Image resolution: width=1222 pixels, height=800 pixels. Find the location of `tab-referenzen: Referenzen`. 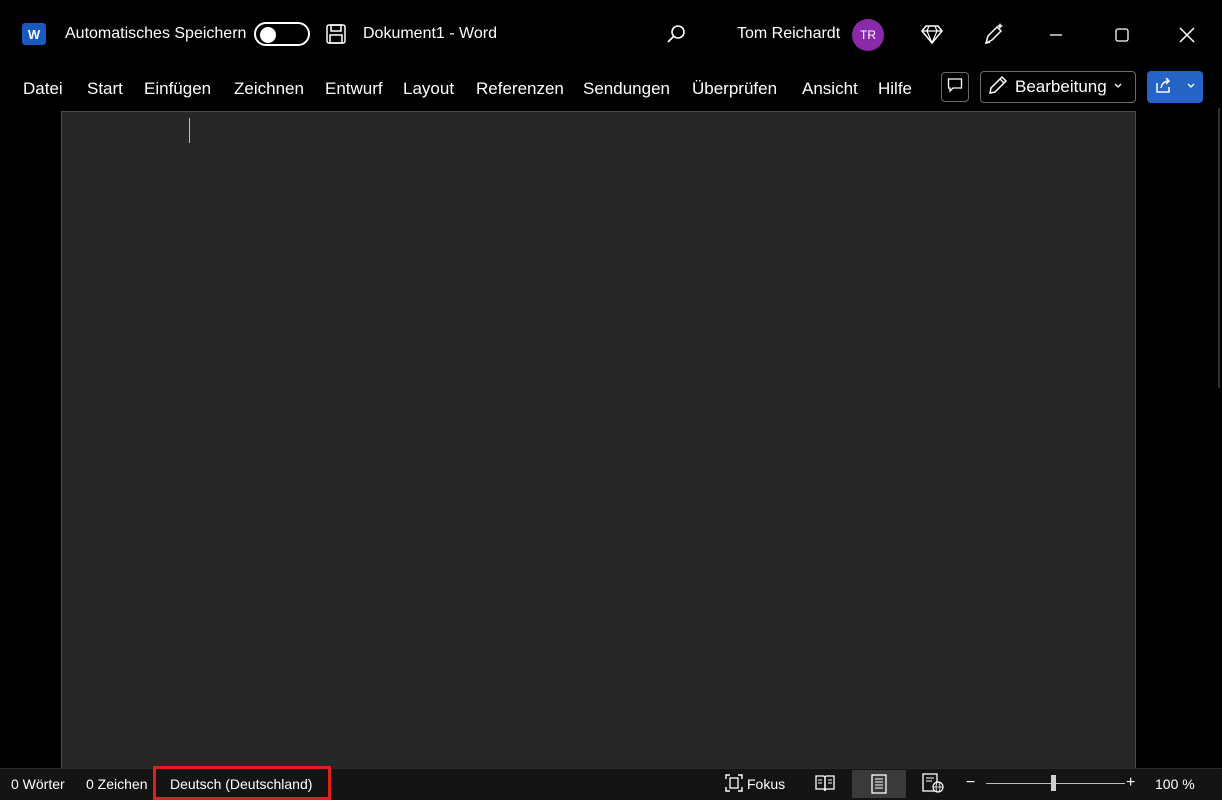

tab-referenzen: Referenzen is located at coordinates (520, 89).